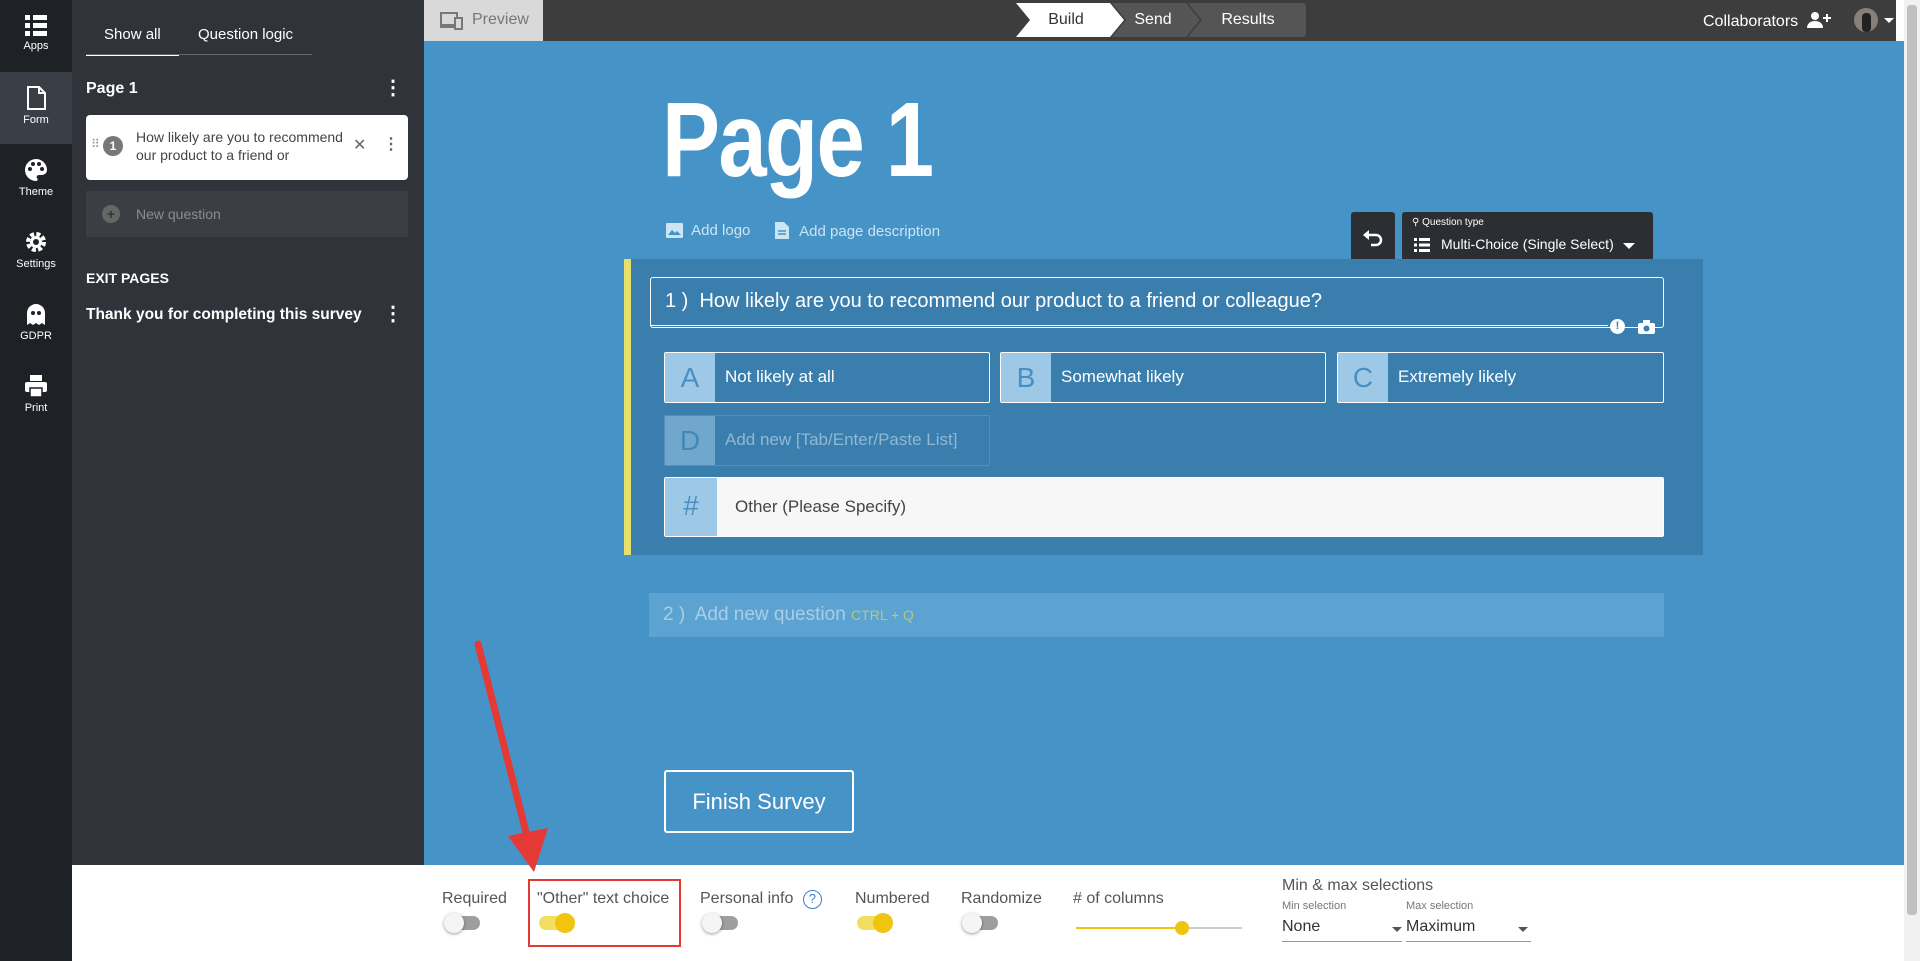  Describe the element at coordinates (36, 98) in the screenshot. I see `form-document-icon` at that location.